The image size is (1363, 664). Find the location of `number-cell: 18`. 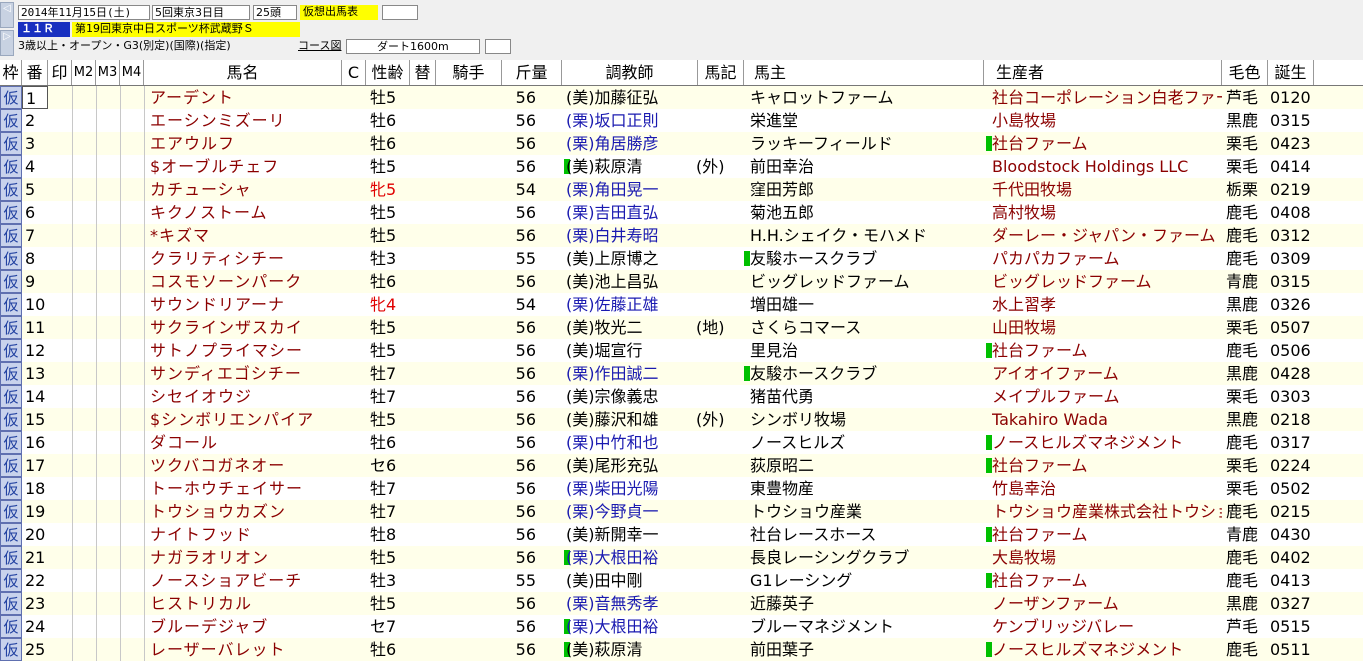

number-cell: 18 is located at coordinates (35, 488).